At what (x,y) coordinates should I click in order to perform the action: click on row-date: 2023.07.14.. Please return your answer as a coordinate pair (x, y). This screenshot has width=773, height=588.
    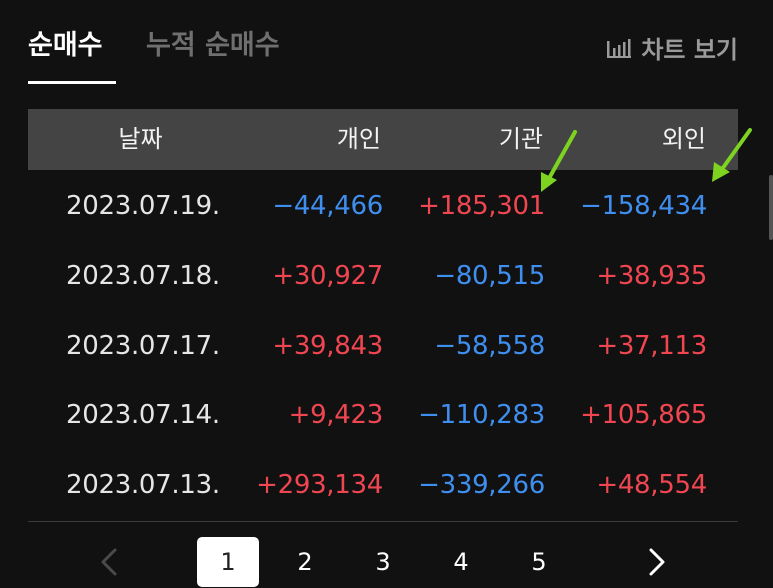
    Looking at the image, I should click on (143, 415).